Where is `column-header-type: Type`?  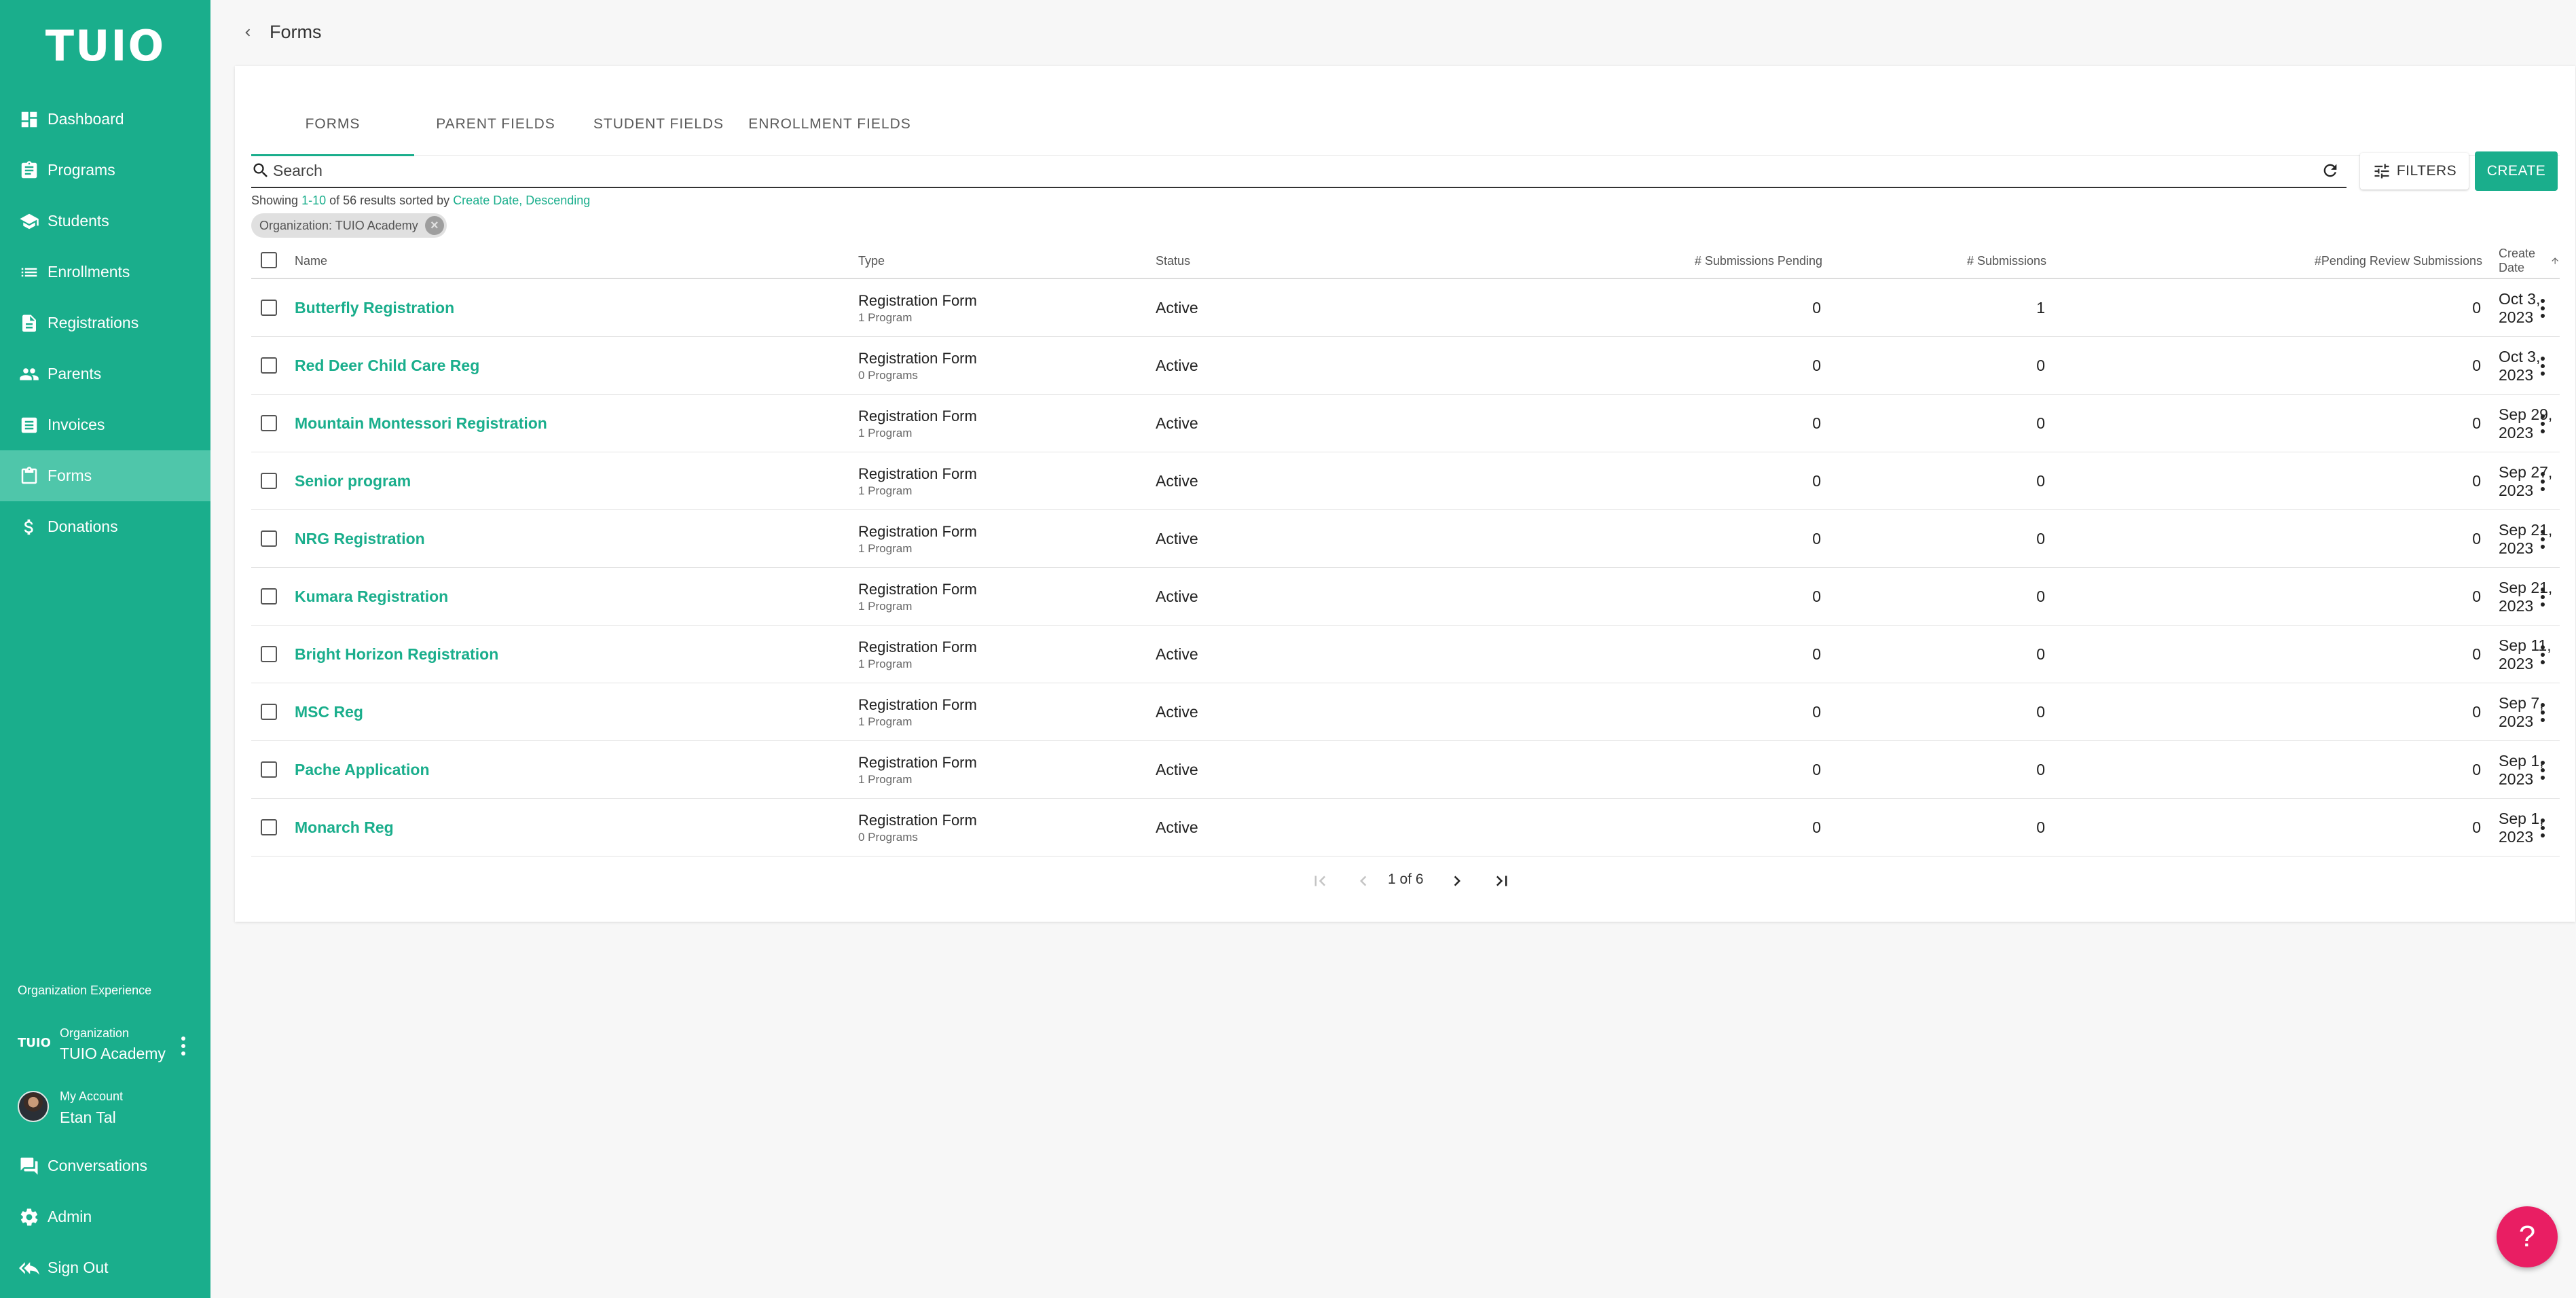
column-header-type: Type is located at coordinates (872, 260).